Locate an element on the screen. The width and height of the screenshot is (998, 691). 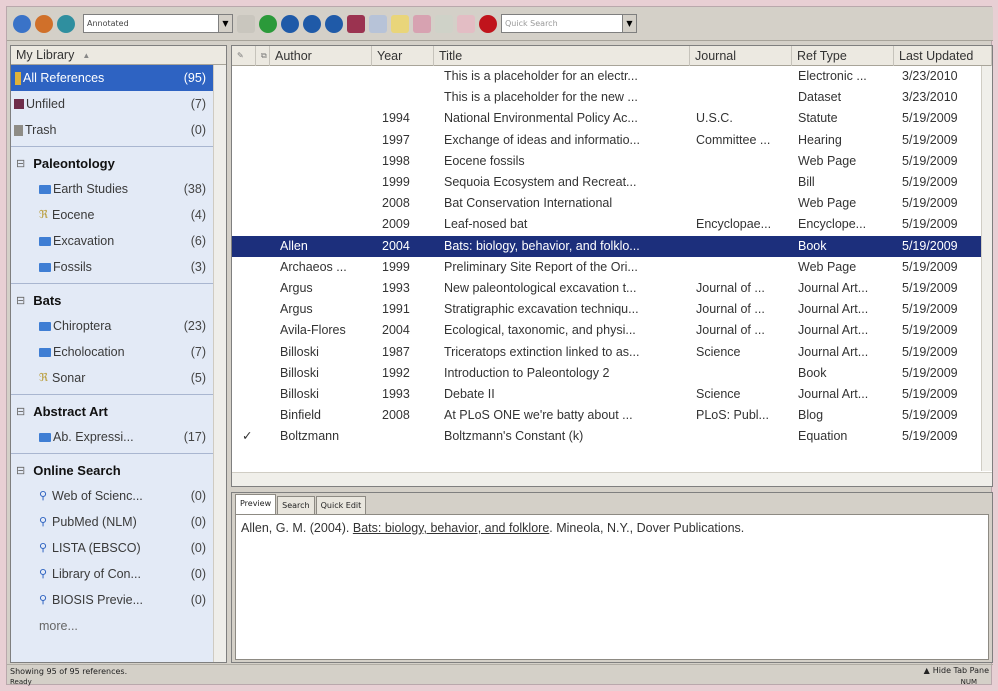
cell-author: Argus is located at coordinates (296, 288).